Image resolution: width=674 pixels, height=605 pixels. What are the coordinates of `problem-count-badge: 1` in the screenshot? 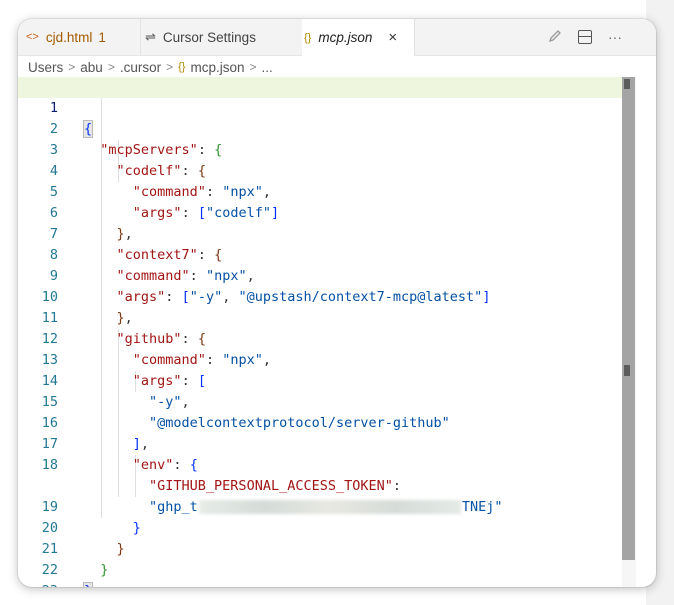 It's located at (102, 37).